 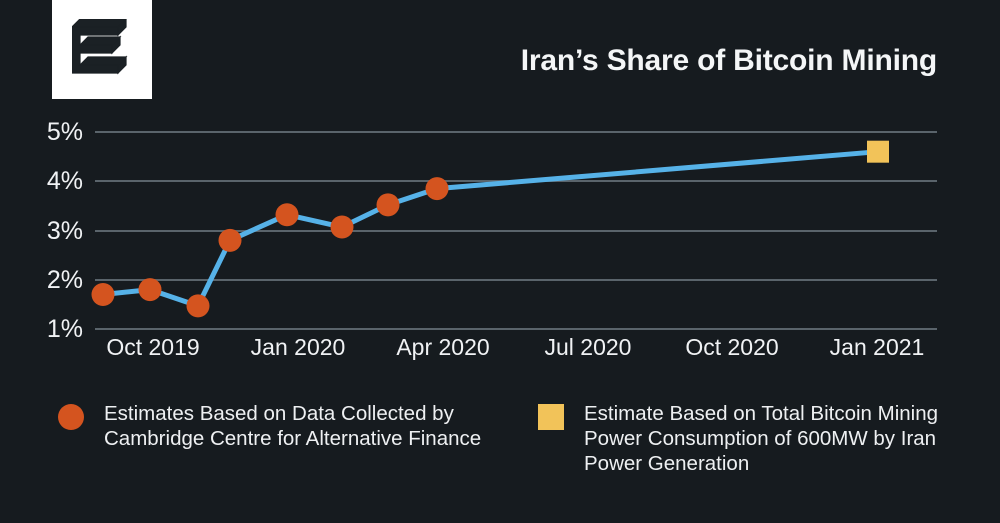 I want to click on yellow-square-swatch, so click(x=551, y=417).